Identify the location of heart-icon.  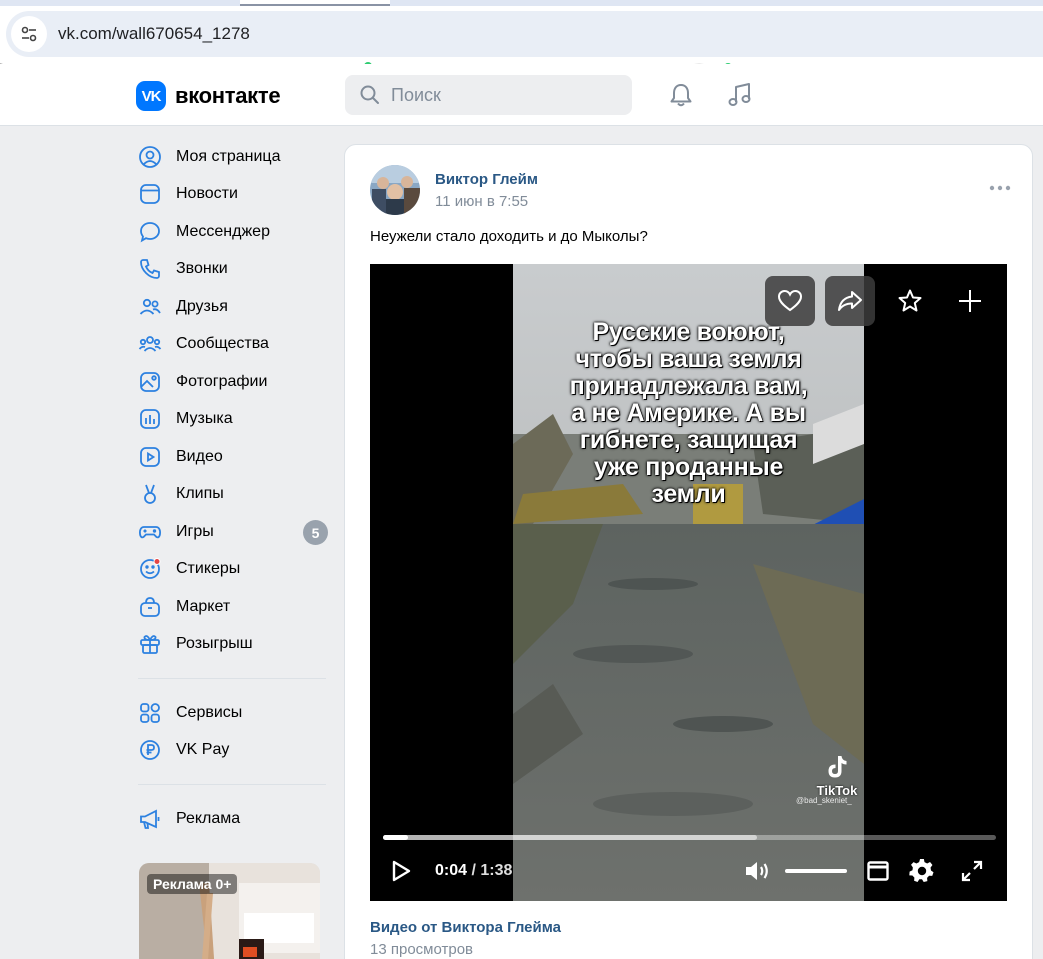
(790, 300).